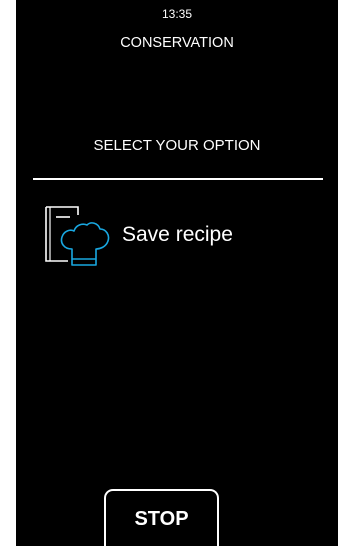  I want to click on select-option-heading: SELECT YOUR OPTION, so click(177, 145).